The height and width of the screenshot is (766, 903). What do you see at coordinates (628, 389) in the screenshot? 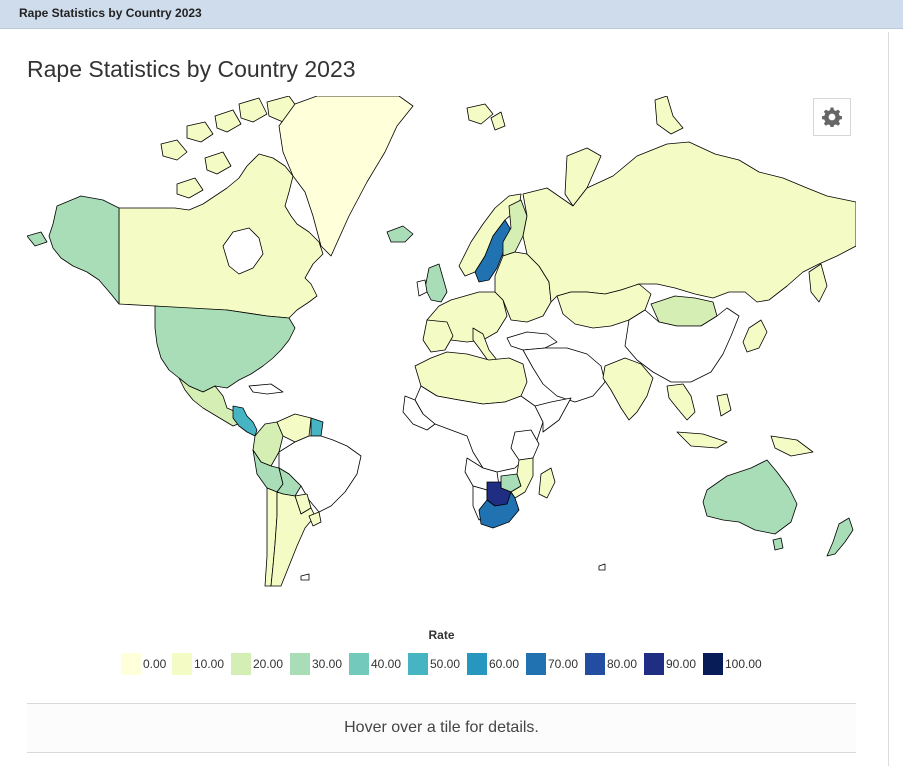
I see `country-india` at bounding box center [628, 389].